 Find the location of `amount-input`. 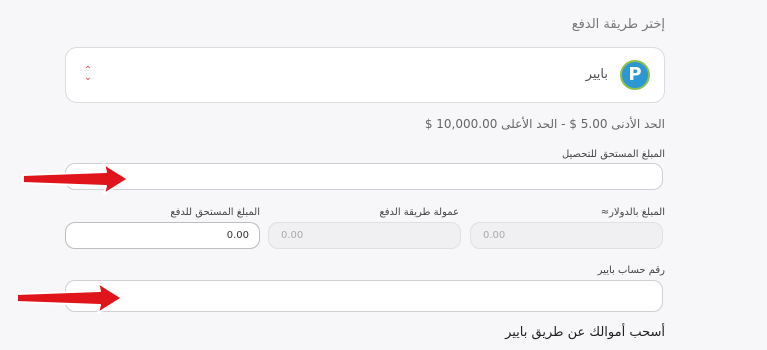

amount-input is located at coordinates (364, 176).